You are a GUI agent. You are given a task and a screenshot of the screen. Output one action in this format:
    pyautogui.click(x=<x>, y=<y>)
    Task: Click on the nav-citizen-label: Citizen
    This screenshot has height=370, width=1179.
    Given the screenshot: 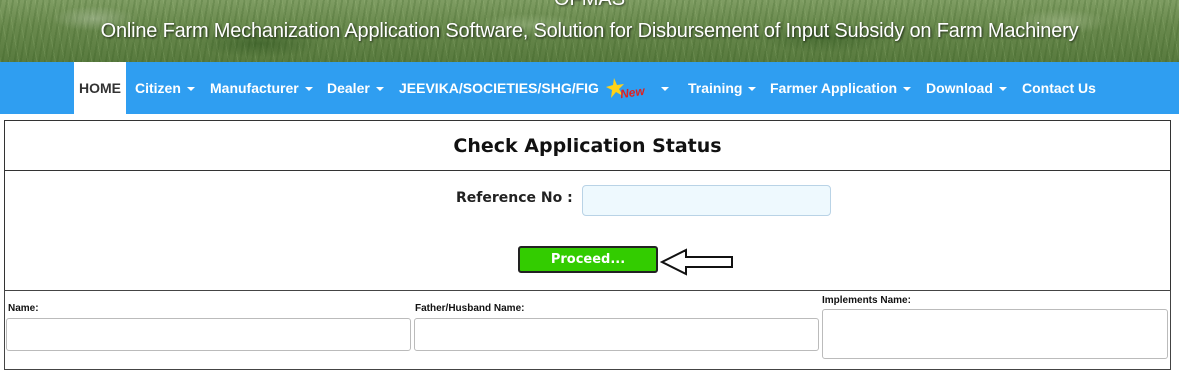 What is the action you would take?
    pyautogui.click(x=158, y=88)
    